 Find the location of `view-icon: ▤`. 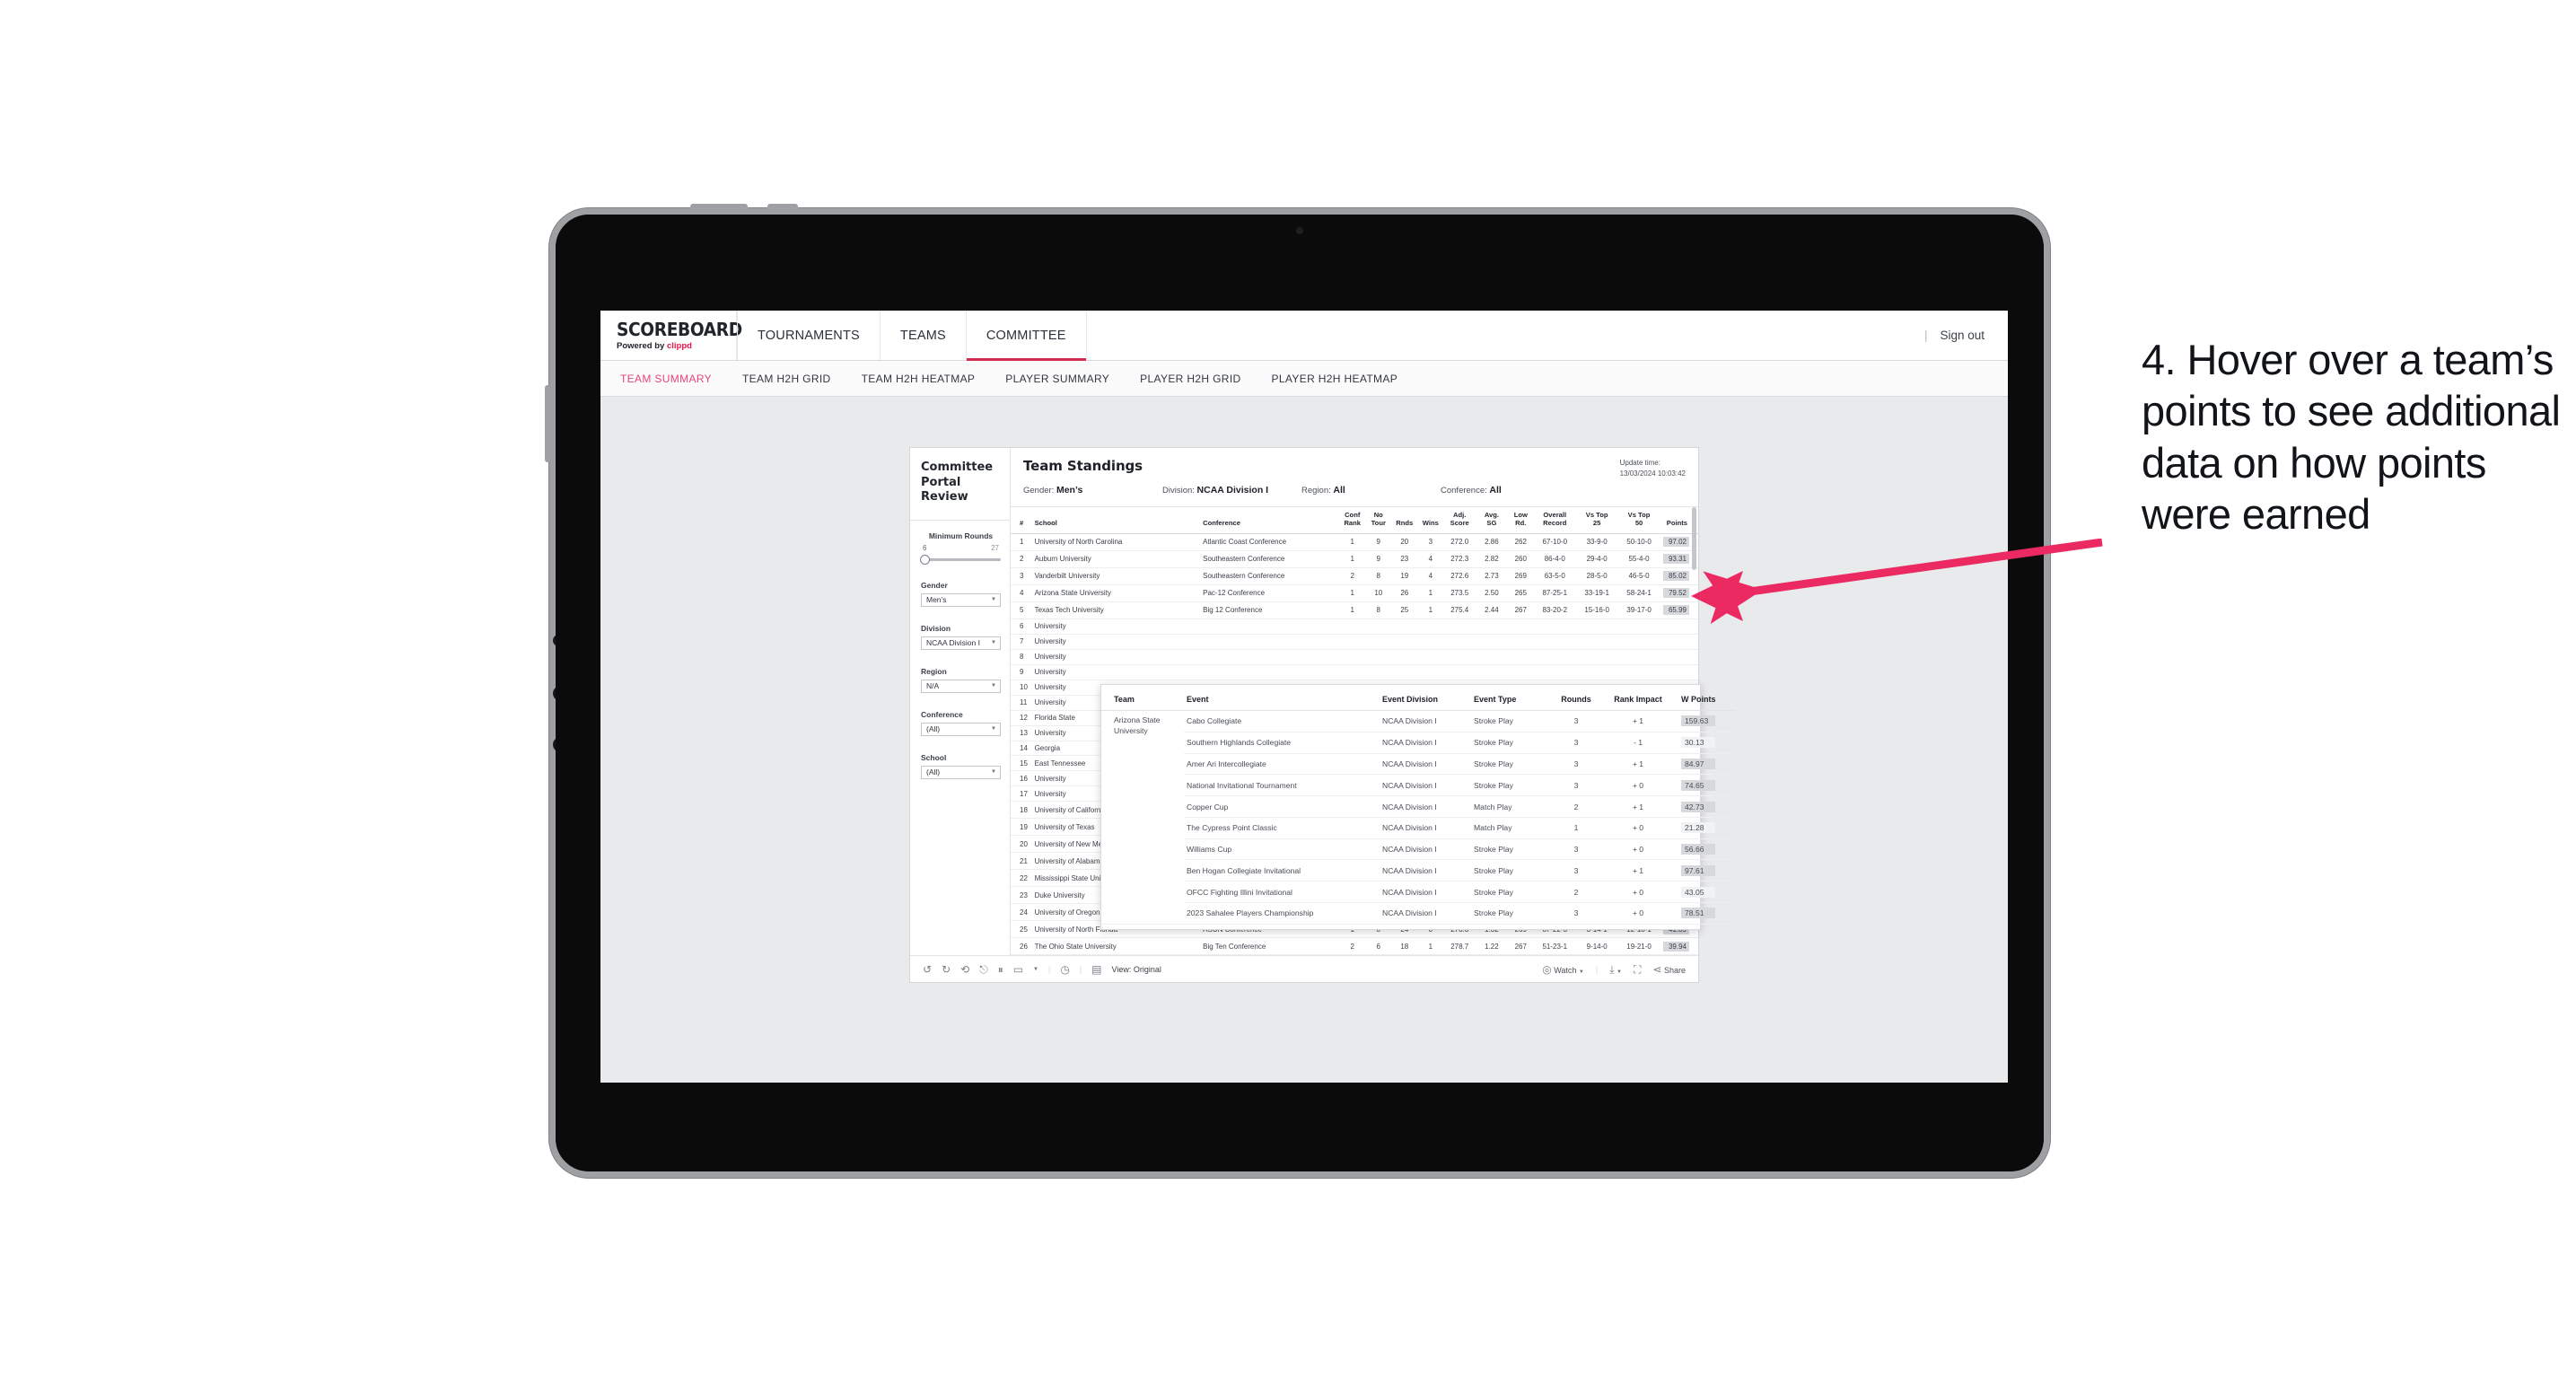

view-icon: ▤ is located at coordinates (1096, 969).